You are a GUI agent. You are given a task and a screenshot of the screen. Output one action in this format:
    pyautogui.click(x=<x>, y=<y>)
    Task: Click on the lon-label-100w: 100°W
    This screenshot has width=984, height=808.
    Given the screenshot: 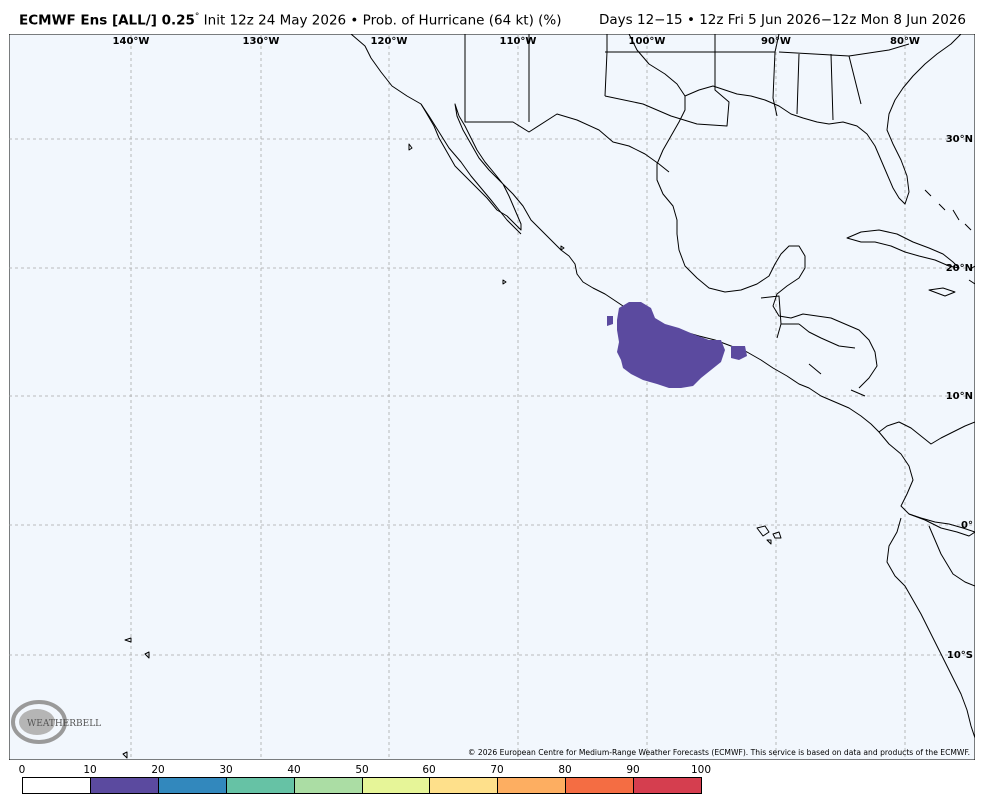 What is the action you would take?
    pyautogui.click(x=647, y=41)
    